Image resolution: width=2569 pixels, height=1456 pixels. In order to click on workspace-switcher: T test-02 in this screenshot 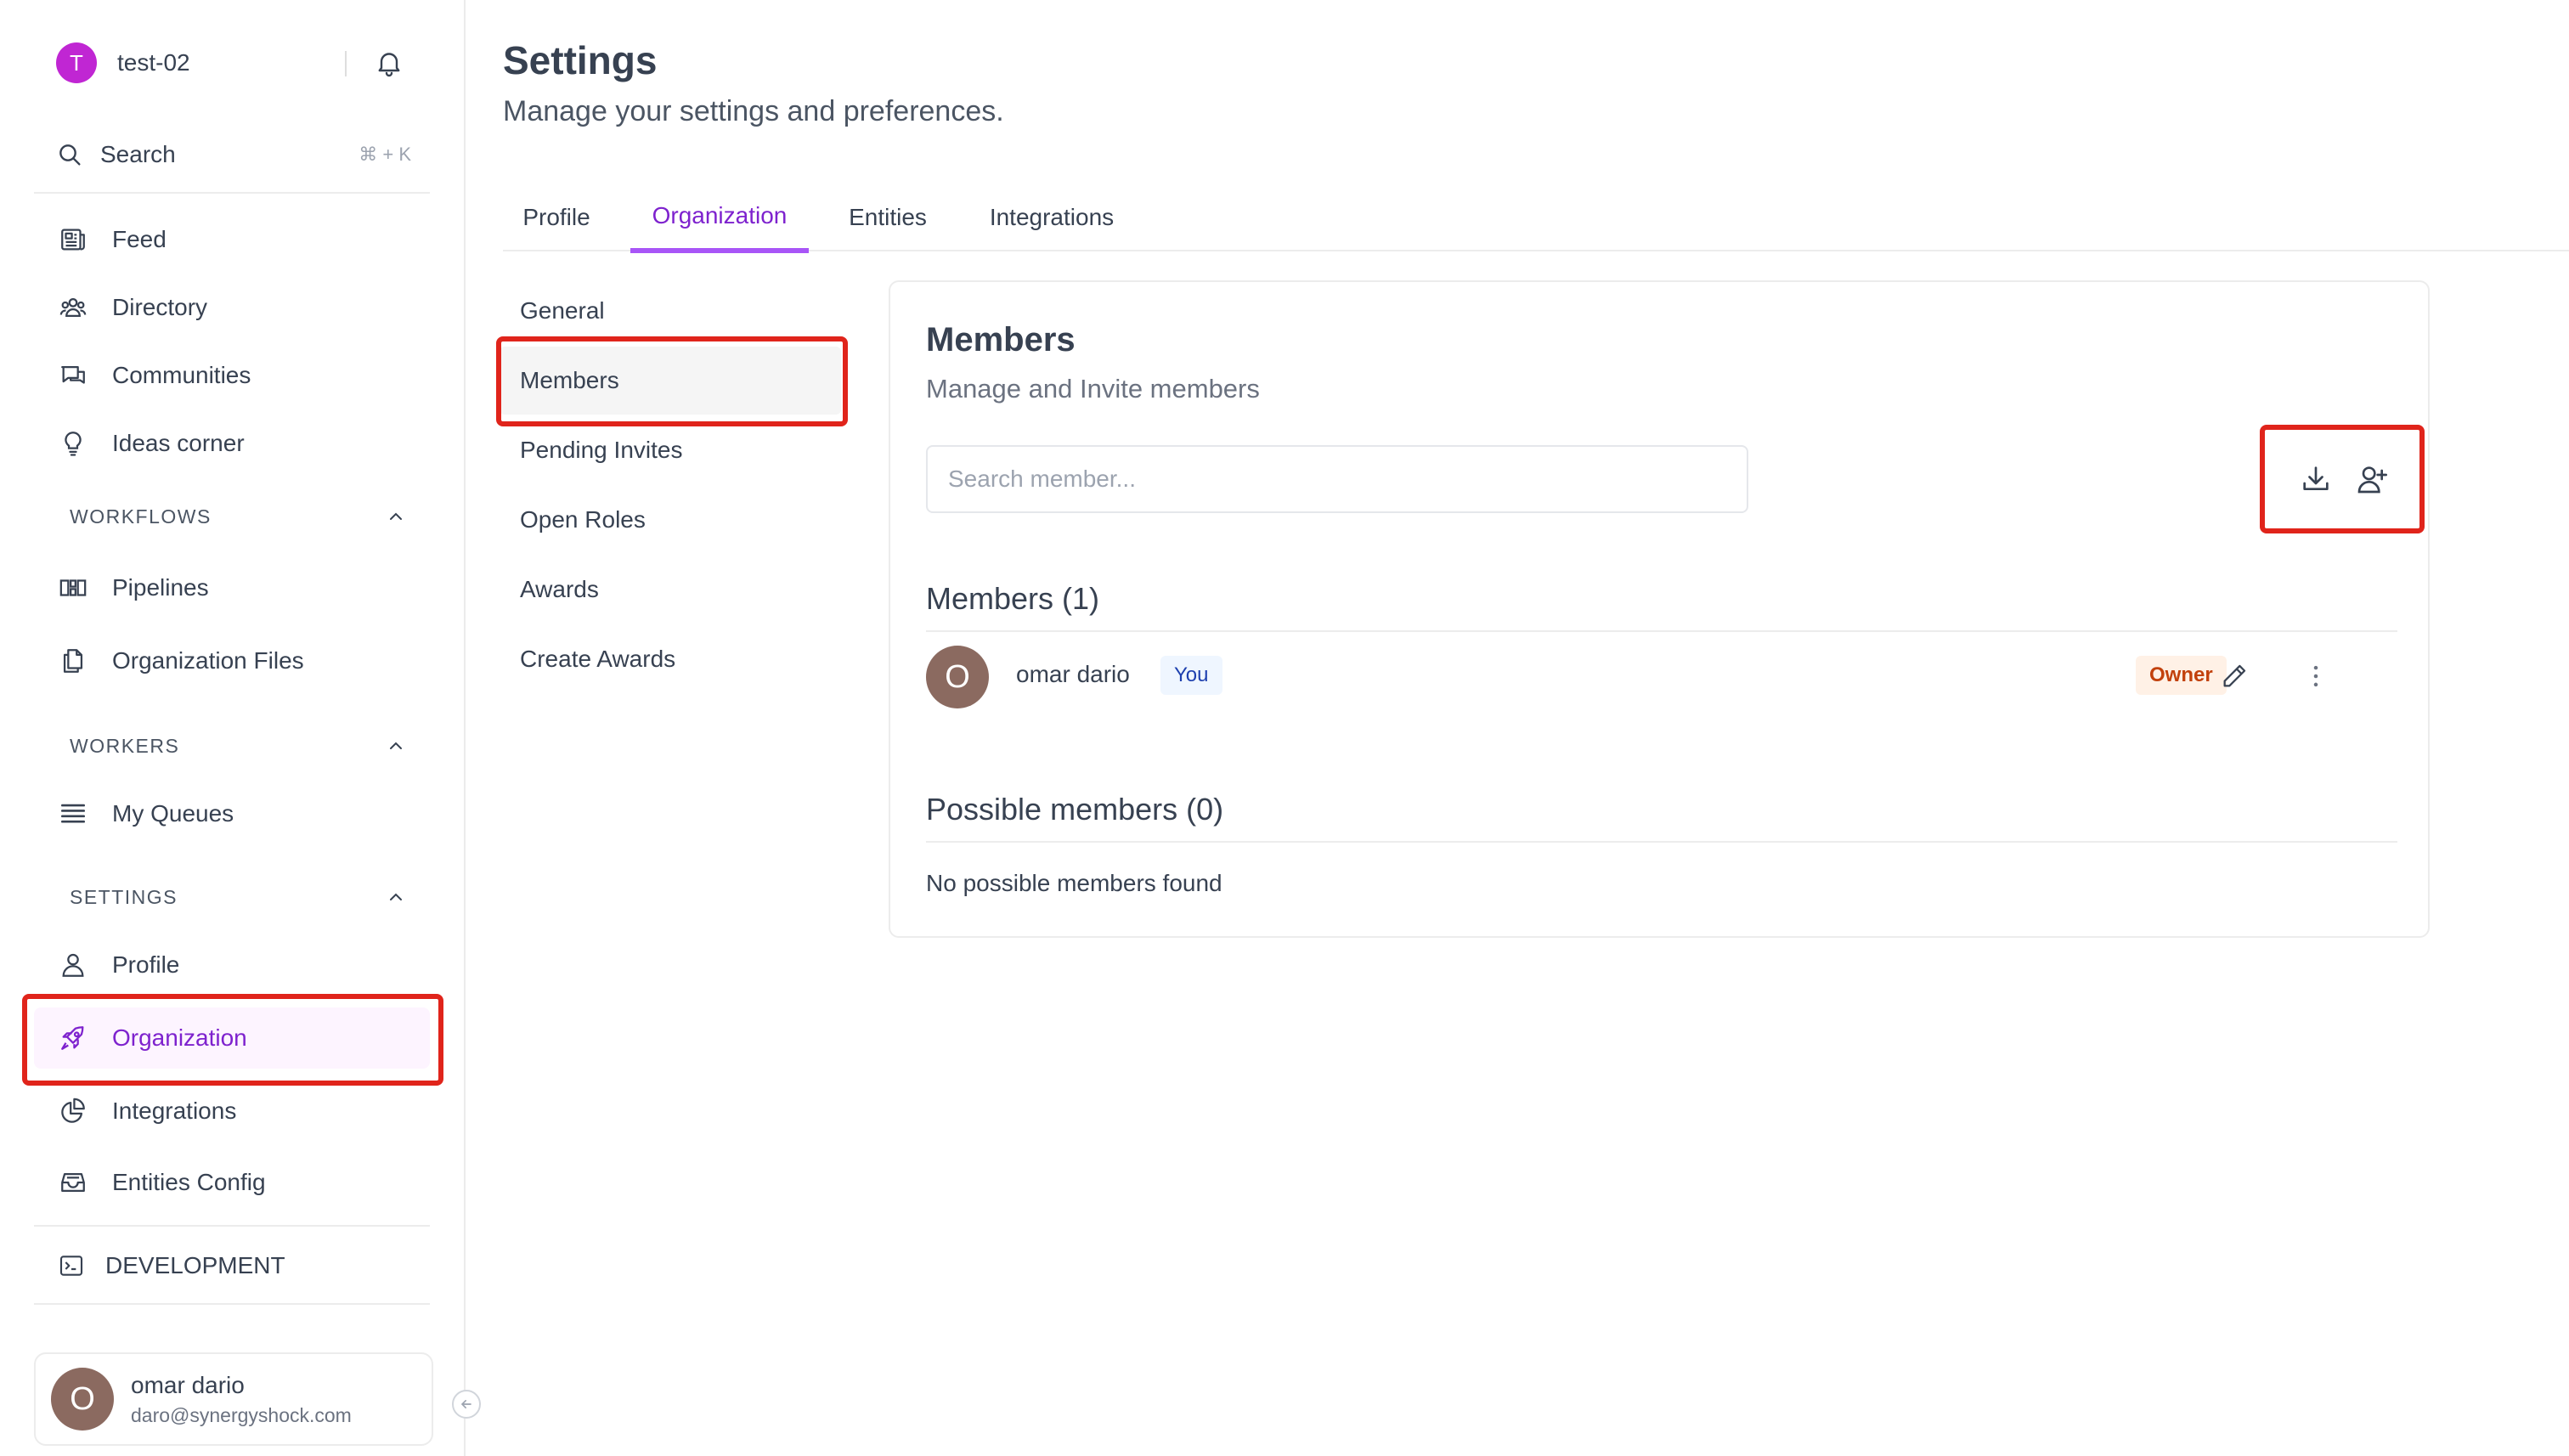, I will do `click(235, 63)`.